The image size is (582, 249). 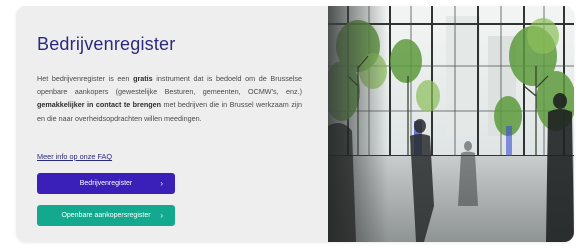 I want to click on public-buyers-register-button: Openbare aankopersregister ›, so click(x=106, y=215).